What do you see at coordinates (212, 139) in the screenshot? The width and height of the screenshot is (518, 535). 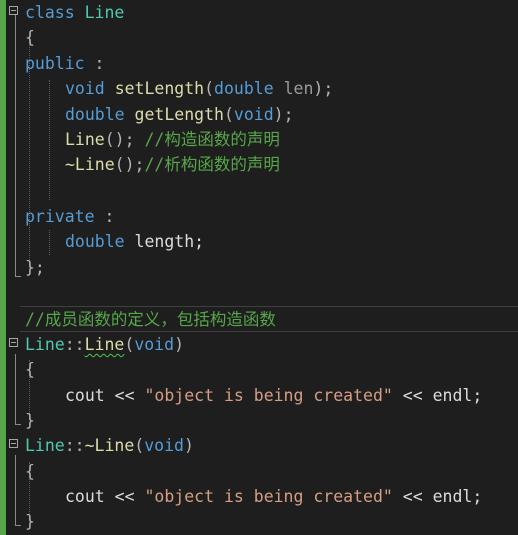 I see `comment: //构造函数的声明` at bounding box center [212, 139].